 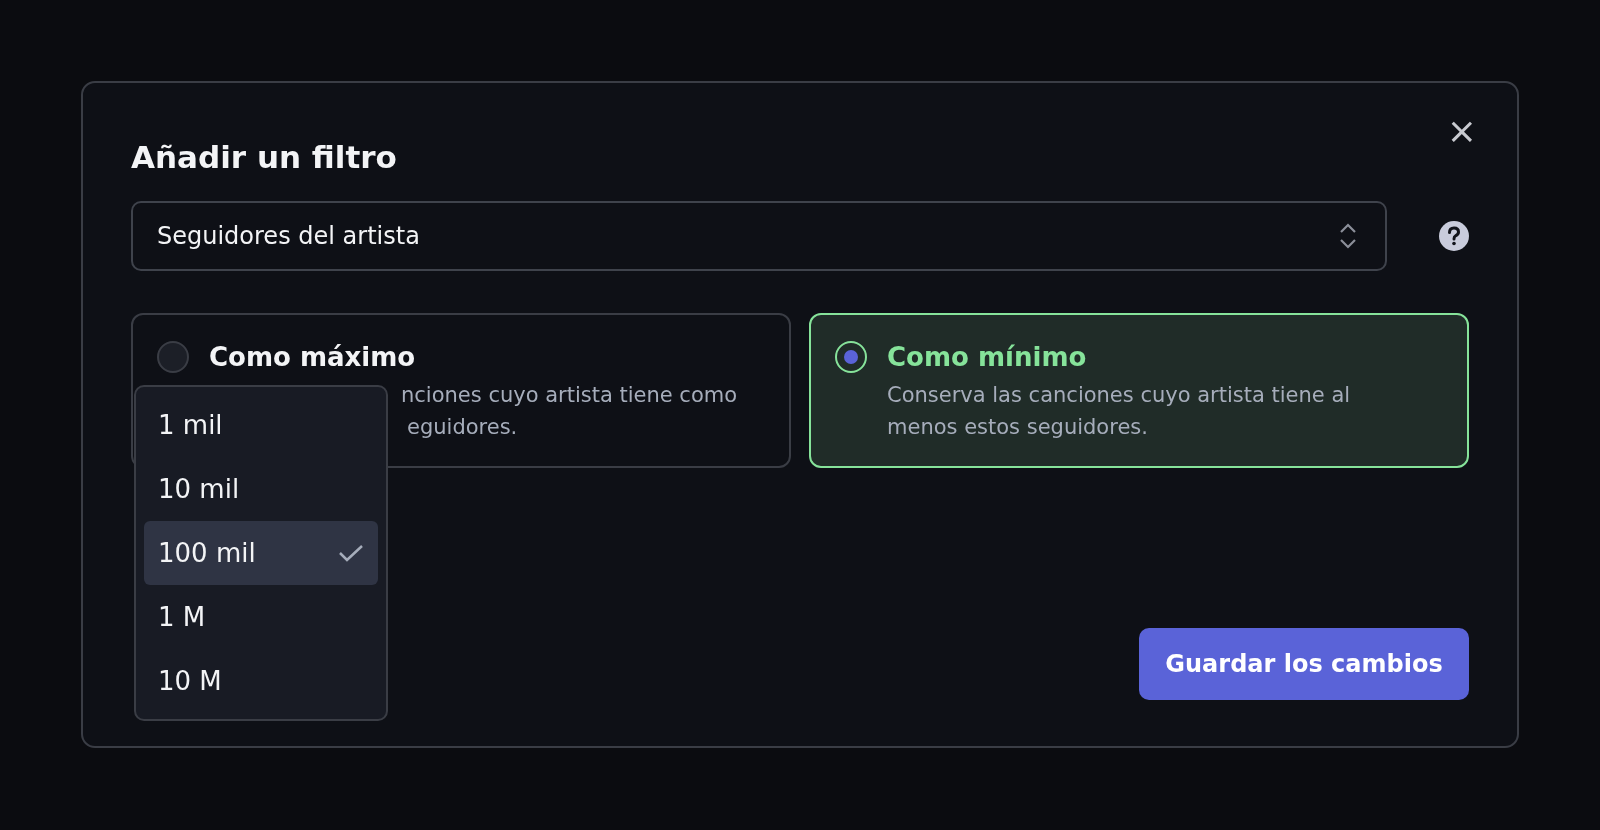 I want to click on check-icon, so click(x=351, y=553).